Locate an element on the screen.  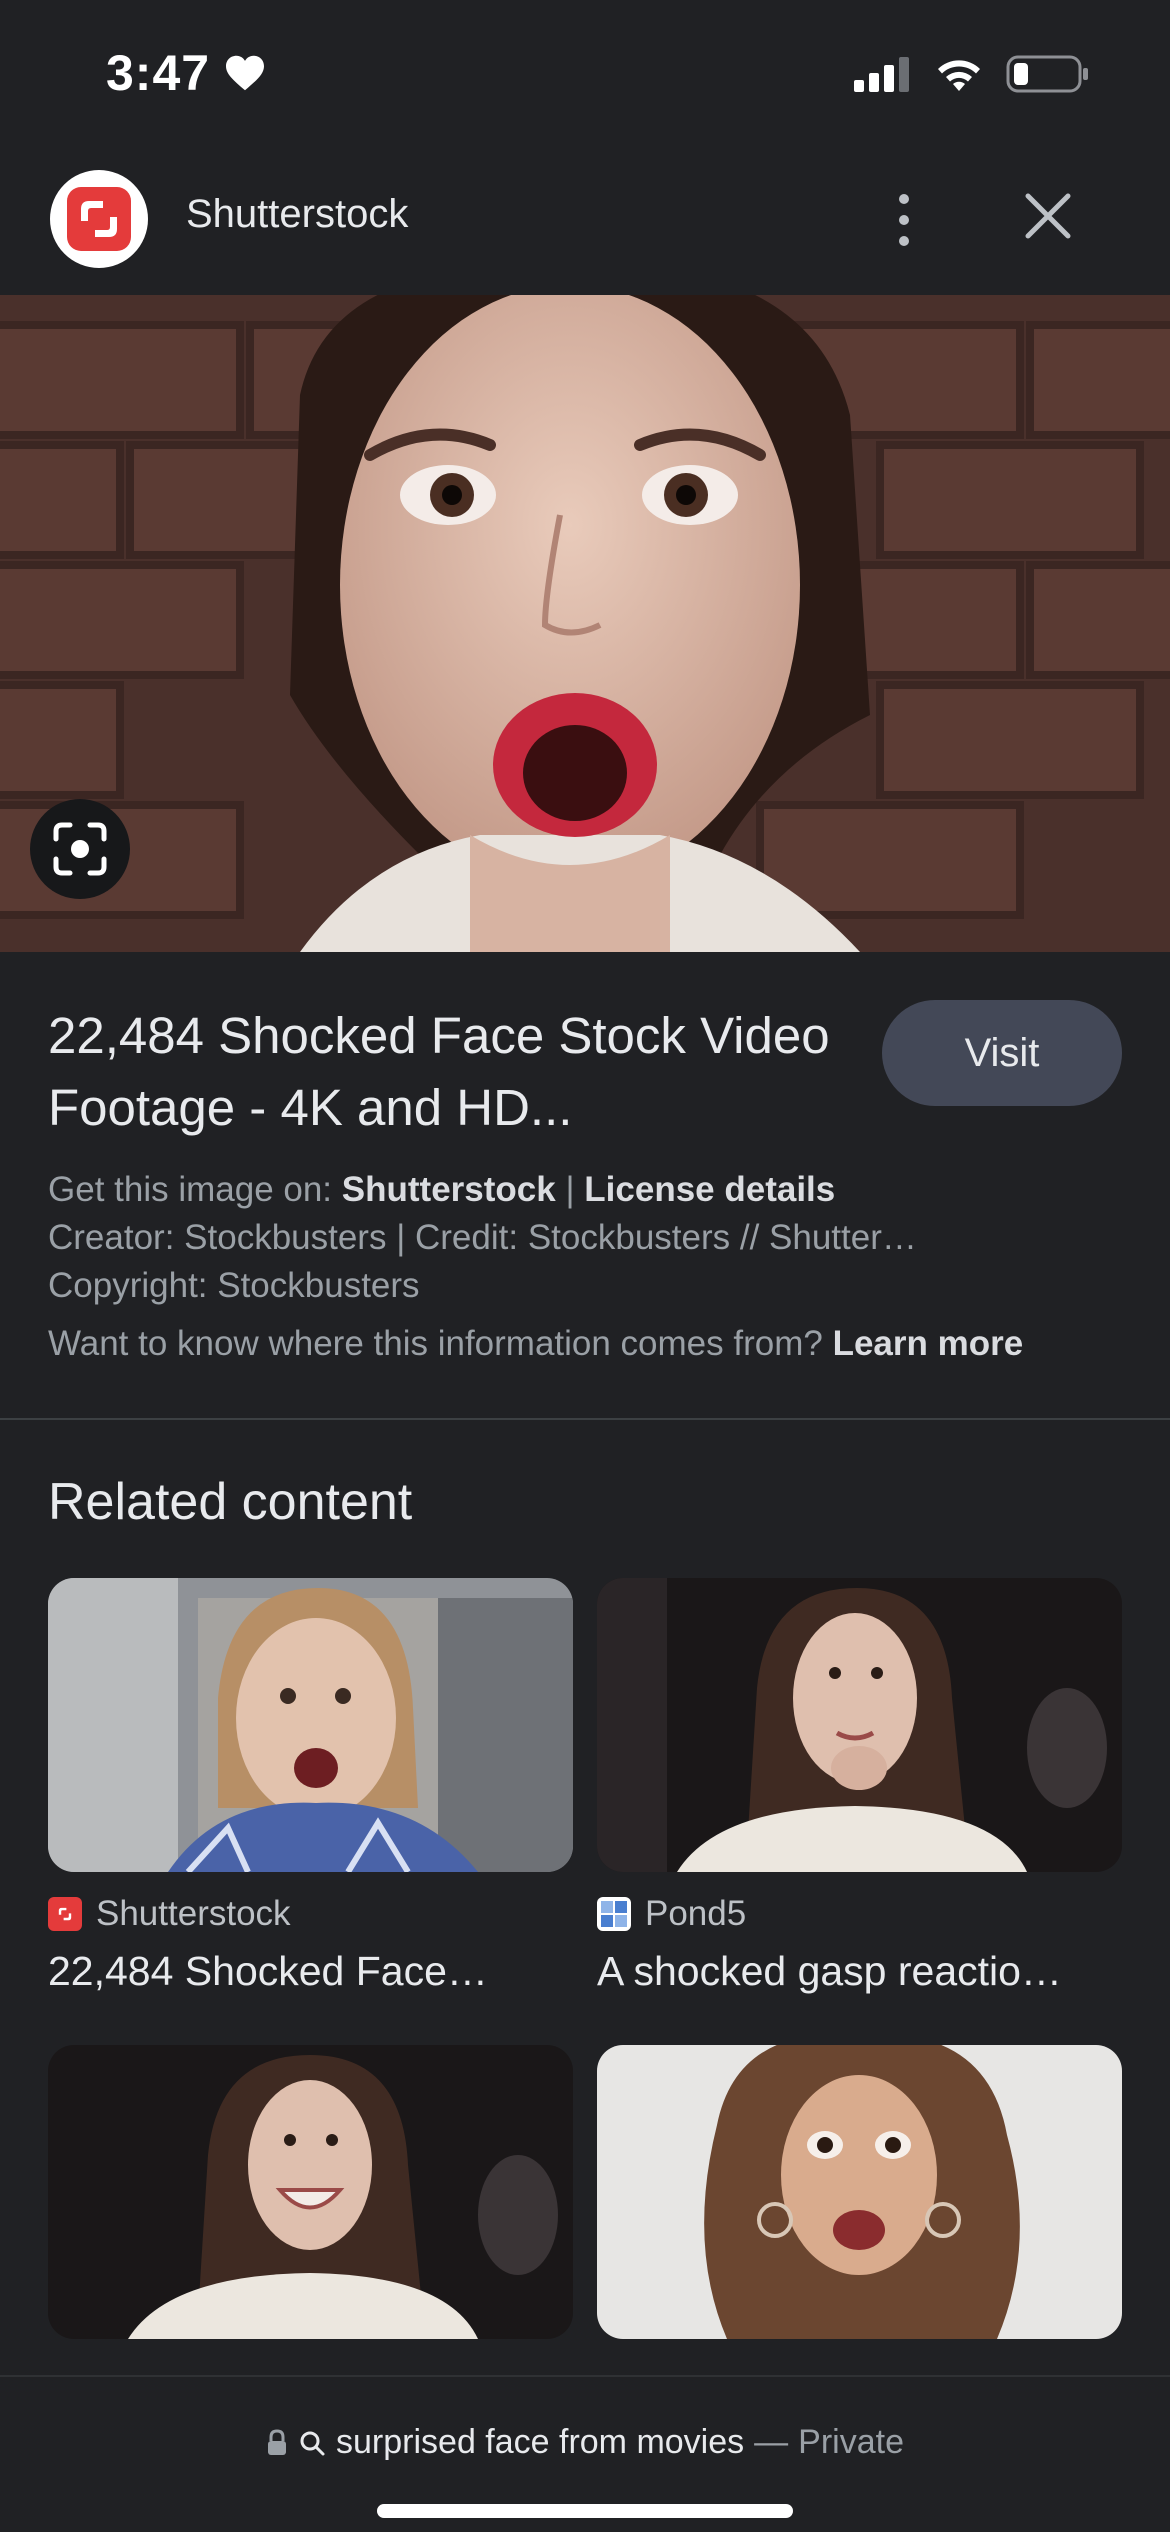
browser-bottom-bar: surprised face from movies — Private is located at coordinates (585, 2453).